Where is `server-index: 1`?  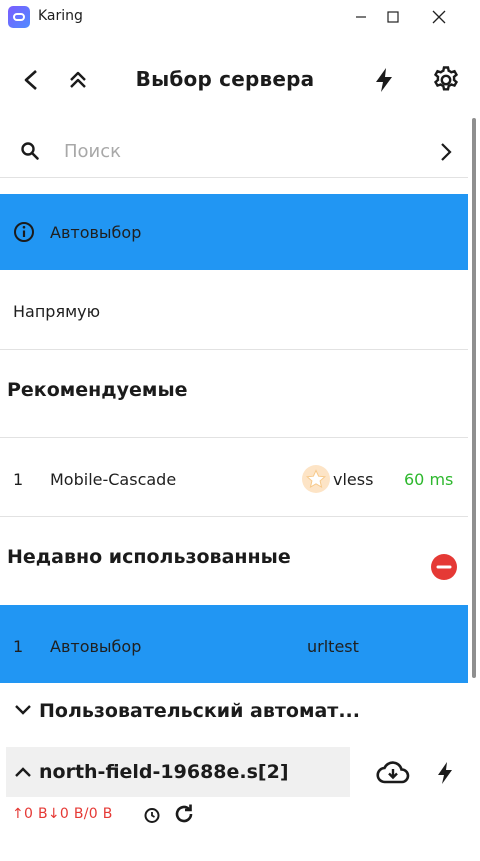 server-index: 1 is located at coordinates (18, 479).